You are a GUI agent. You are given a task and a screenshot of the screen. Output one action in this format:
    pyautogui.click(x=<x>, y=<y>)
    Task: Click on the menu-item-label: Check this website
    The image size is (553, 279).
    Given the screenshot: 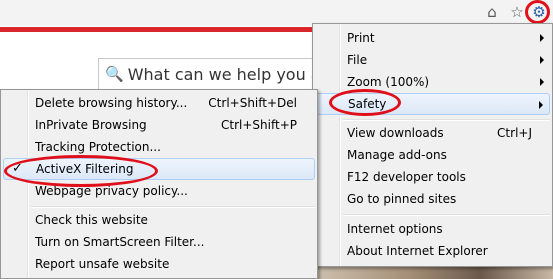 What is the action you would take?
    pyautogui.click(x=91, y=220)
    